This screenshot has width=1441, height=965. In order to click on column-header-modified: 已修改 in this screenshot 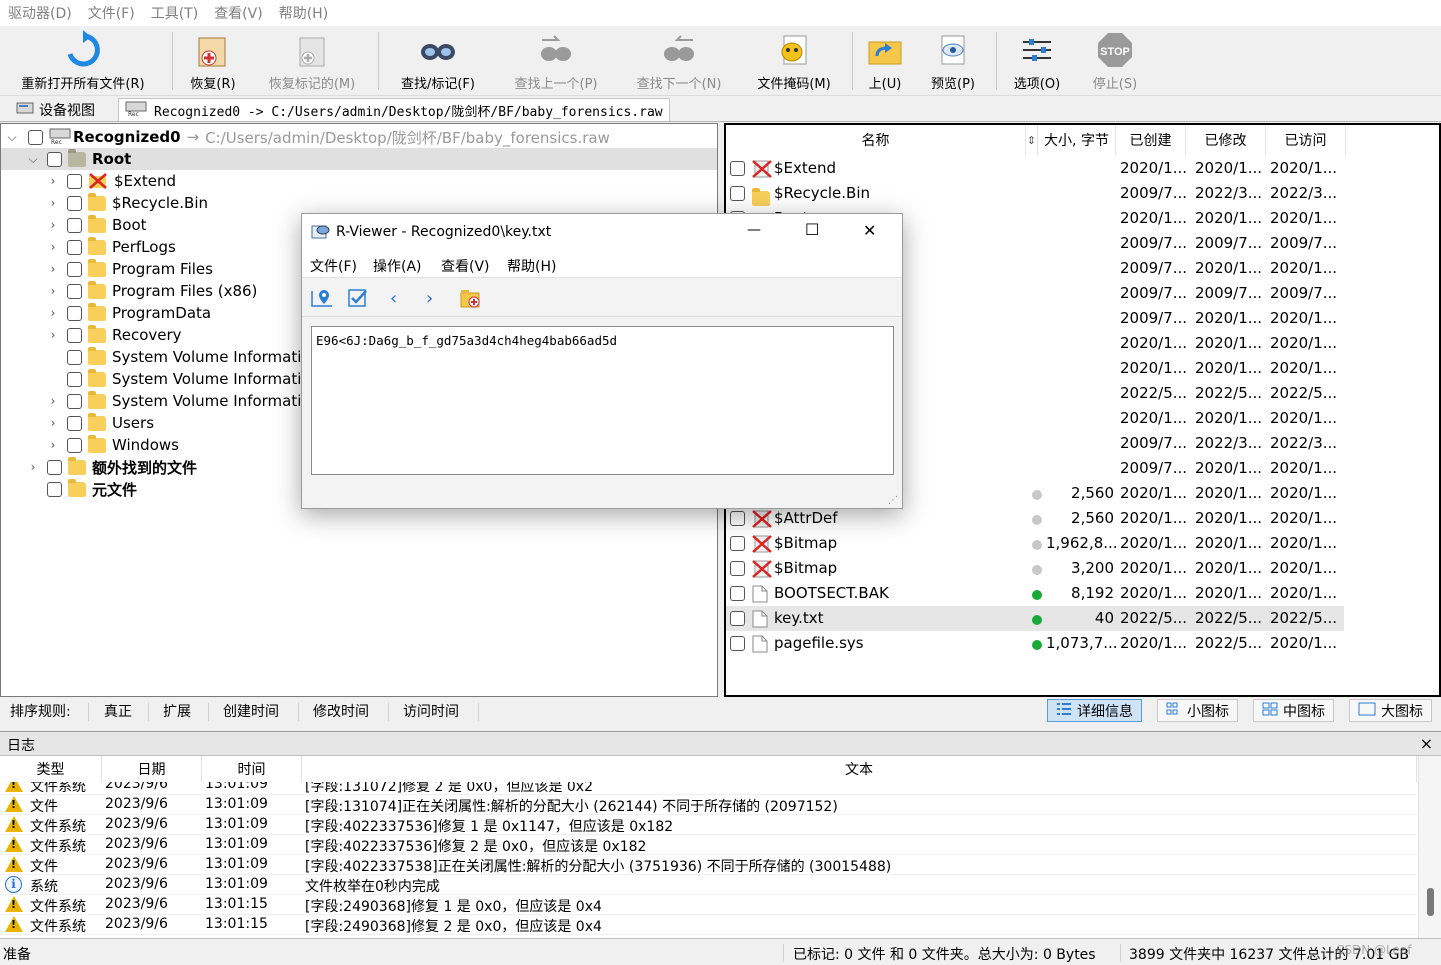, I will do `click(1226, 140)`.